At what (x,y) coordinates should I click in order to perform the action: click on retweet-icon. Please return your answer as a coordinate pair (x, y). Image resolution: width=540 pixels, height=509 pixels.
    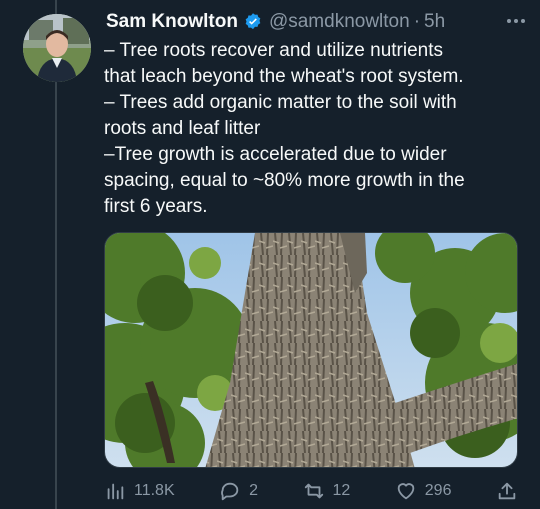
    Looking at the image, I should click on (313, 491).